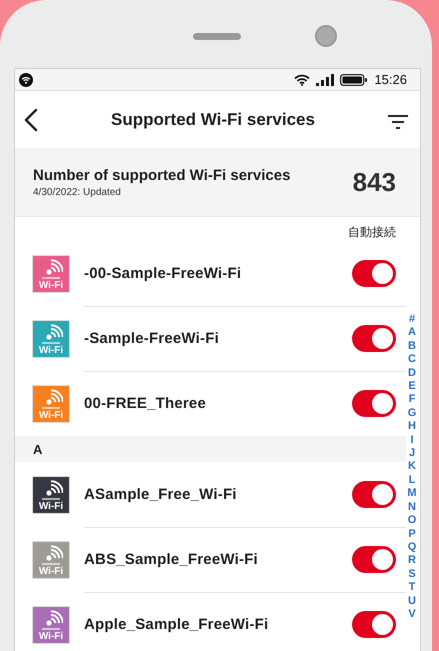  Describe the element at coordinates (151, 338) in the screenshot. I see `service-name: -Sample-FreeWi-Fi` at that location.